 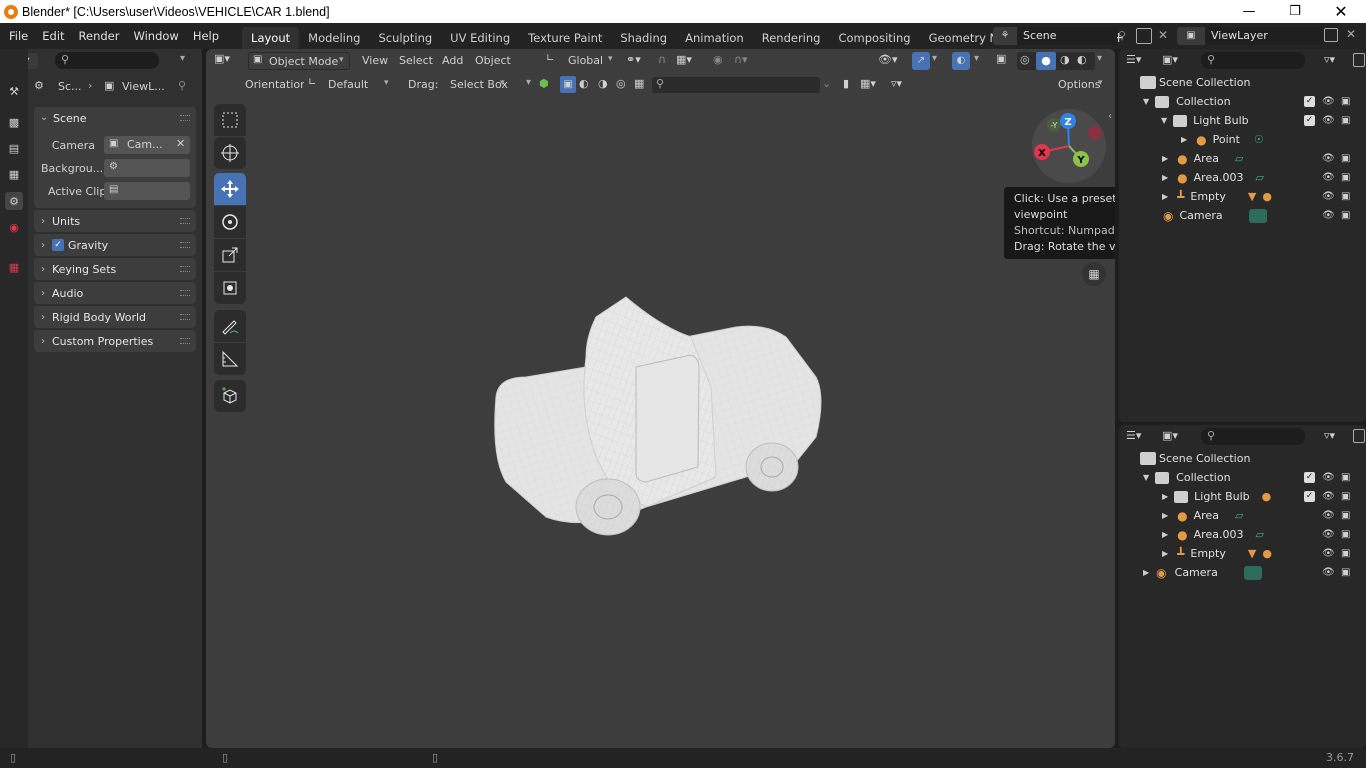 What do you see at coordinates (53, 36) in the screenshot?
I see `menu-edit: Edit` at bounding box center [53, 36].